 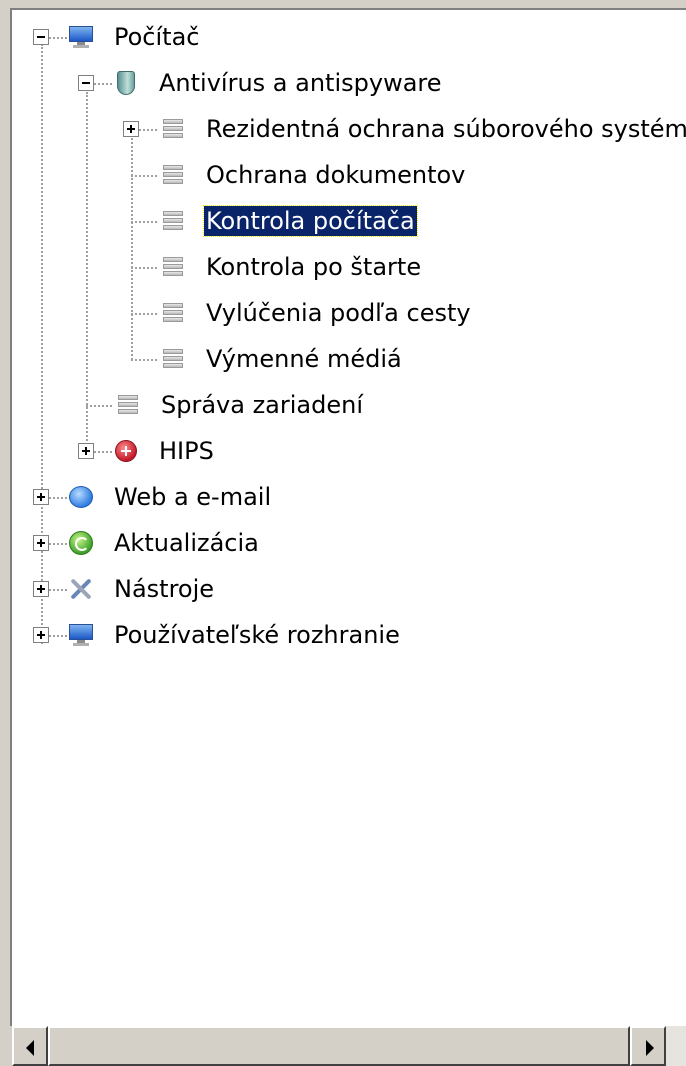 I want to click on arrow-left-icon, so click(x=30, y=1048).